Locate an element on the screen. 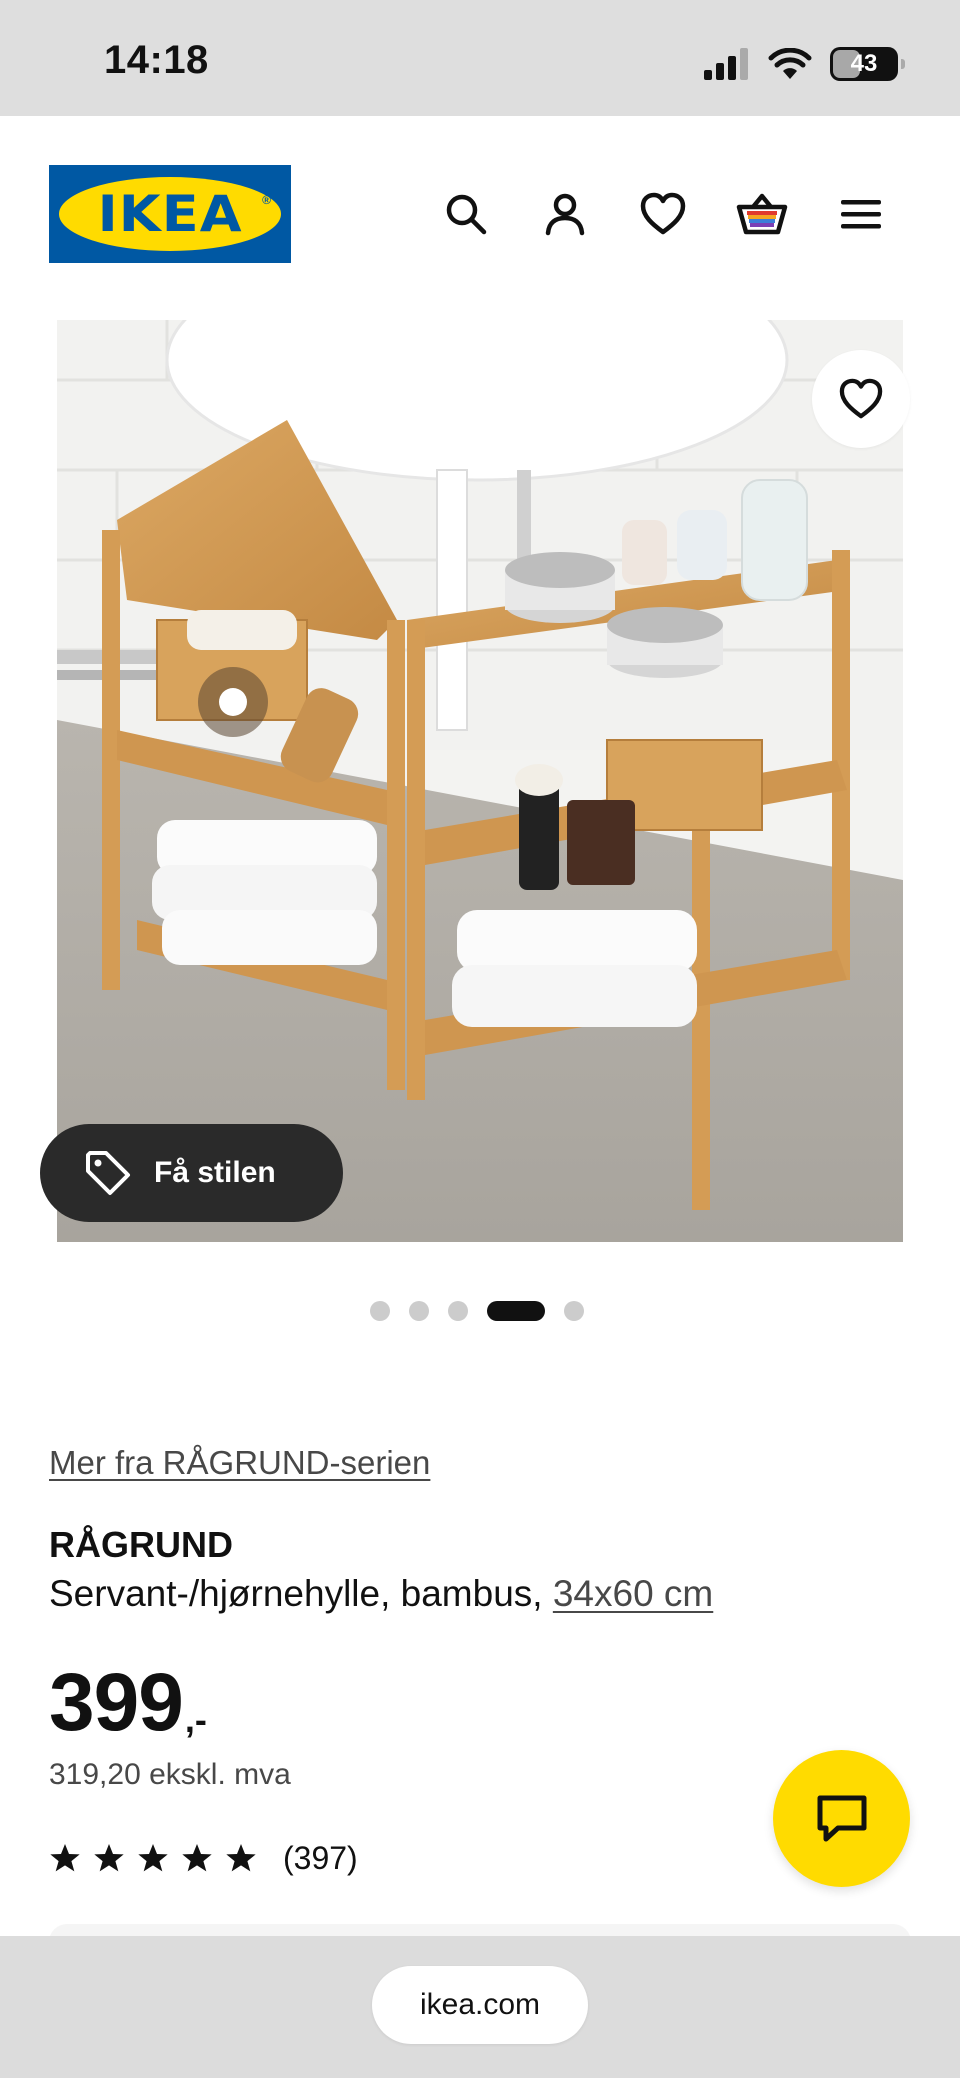  product-description: Servant-/hjørnehylle, bambus, 34x60 cm is located at coordinates (381, 1594).